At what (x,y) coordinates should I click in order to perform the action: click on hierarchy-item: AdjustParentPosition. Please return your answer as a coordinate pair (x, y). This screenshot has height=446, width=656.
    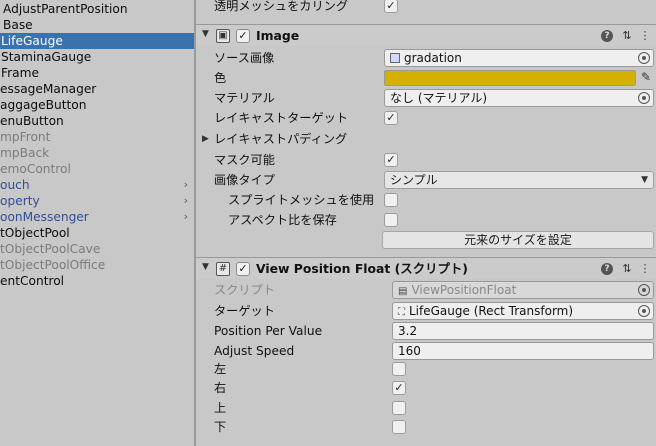
    Looking at the image, I should click on (97, 9).